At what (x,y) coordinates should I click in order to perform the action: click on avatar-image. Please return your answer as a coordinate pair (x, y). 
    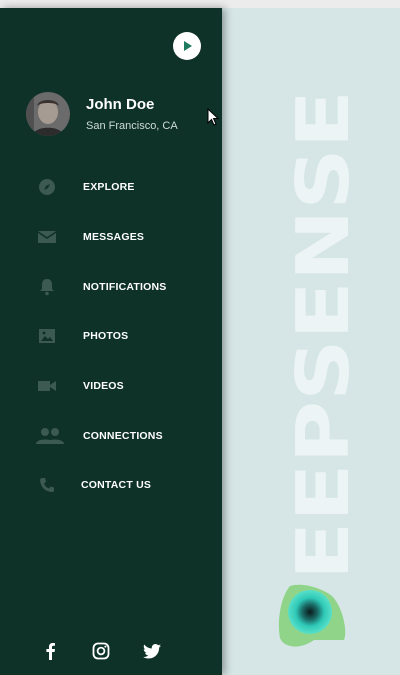
    Looking at the image, I should click on (48, 114).